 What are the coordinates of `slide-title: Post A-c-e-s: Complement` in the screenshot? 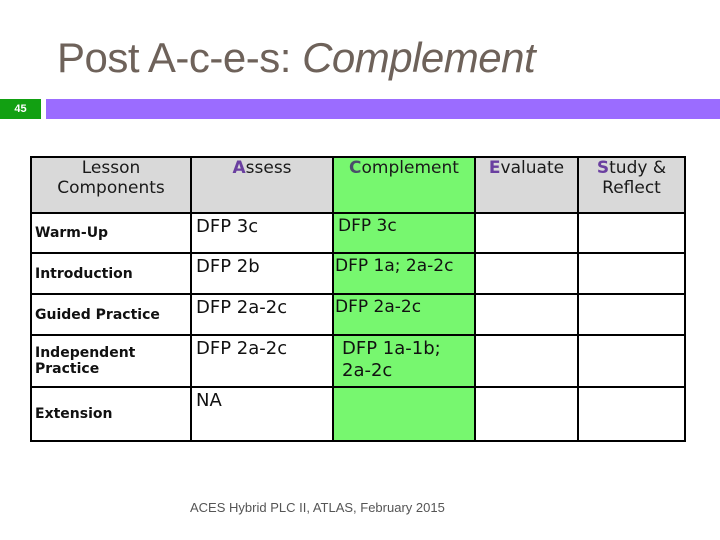 It's located at (296, 58).